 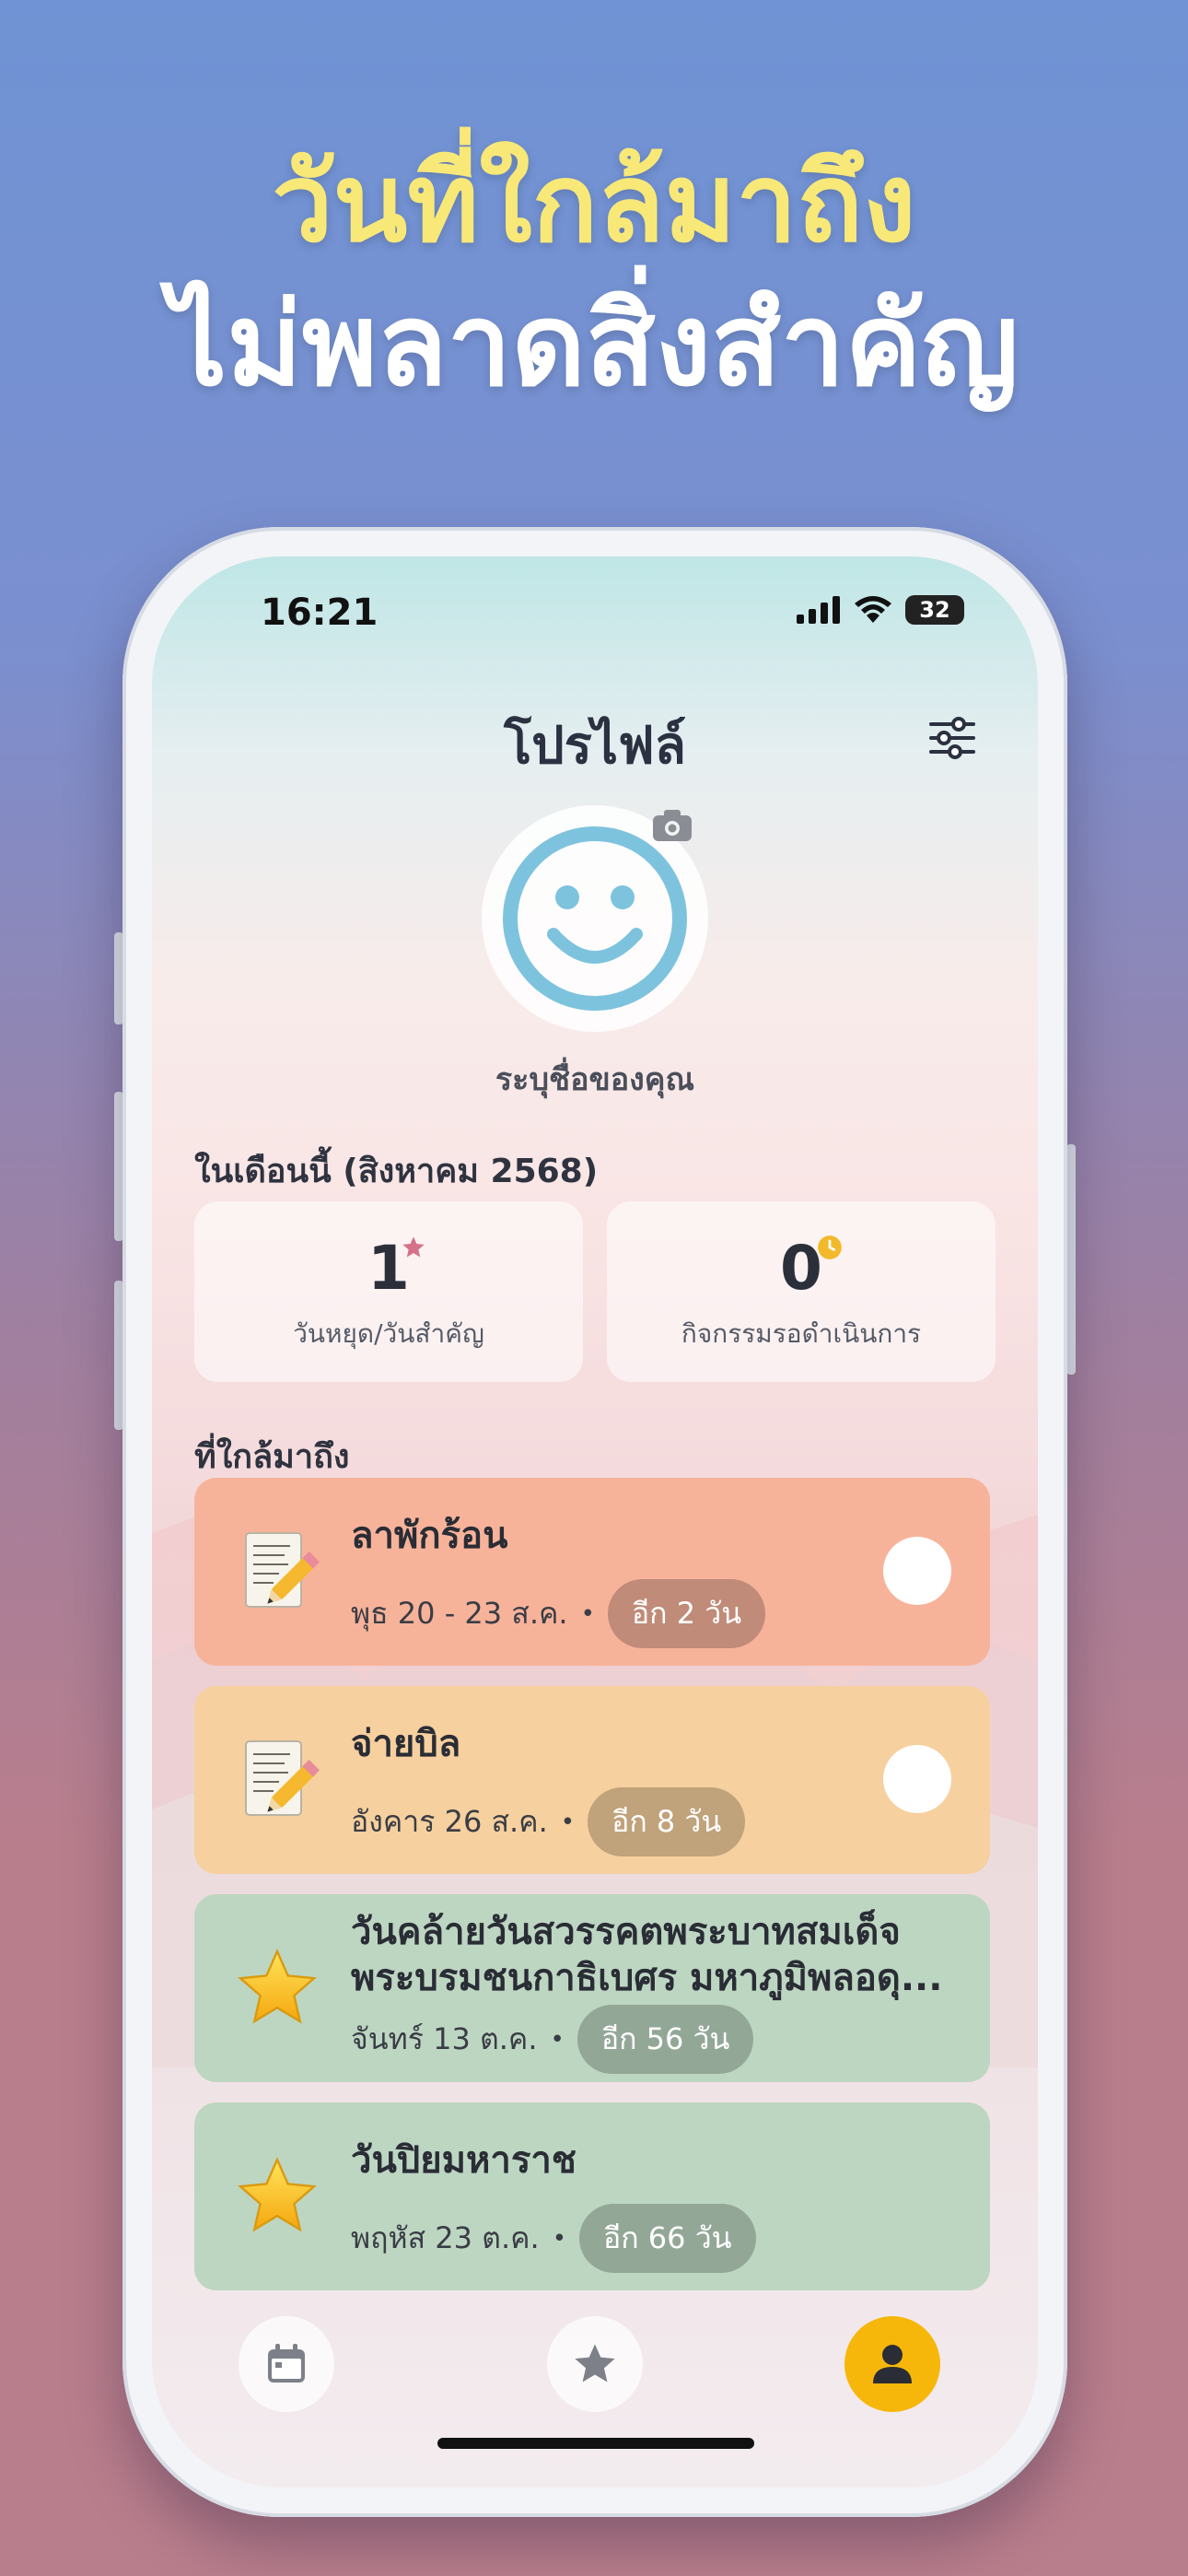 I want to click on battery-level: 32, so click(x=934, y=610).